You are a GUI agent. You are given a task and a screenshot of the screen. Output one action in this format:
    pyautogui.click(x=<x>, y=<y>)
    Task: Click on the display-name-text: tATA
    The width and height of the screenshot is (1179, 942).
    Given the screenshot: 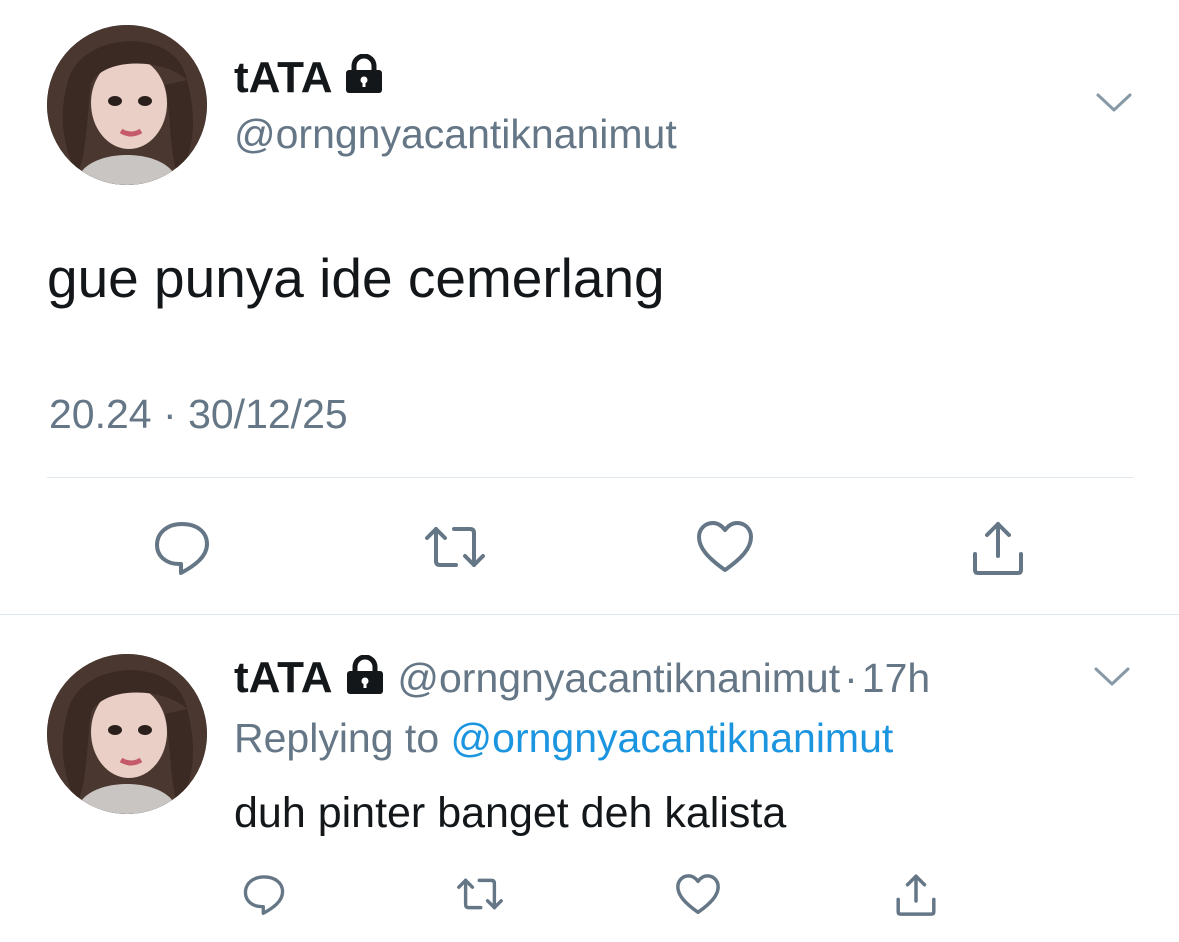 What is the action you would take?
    pyautogui.click(x=282, y=77)
    